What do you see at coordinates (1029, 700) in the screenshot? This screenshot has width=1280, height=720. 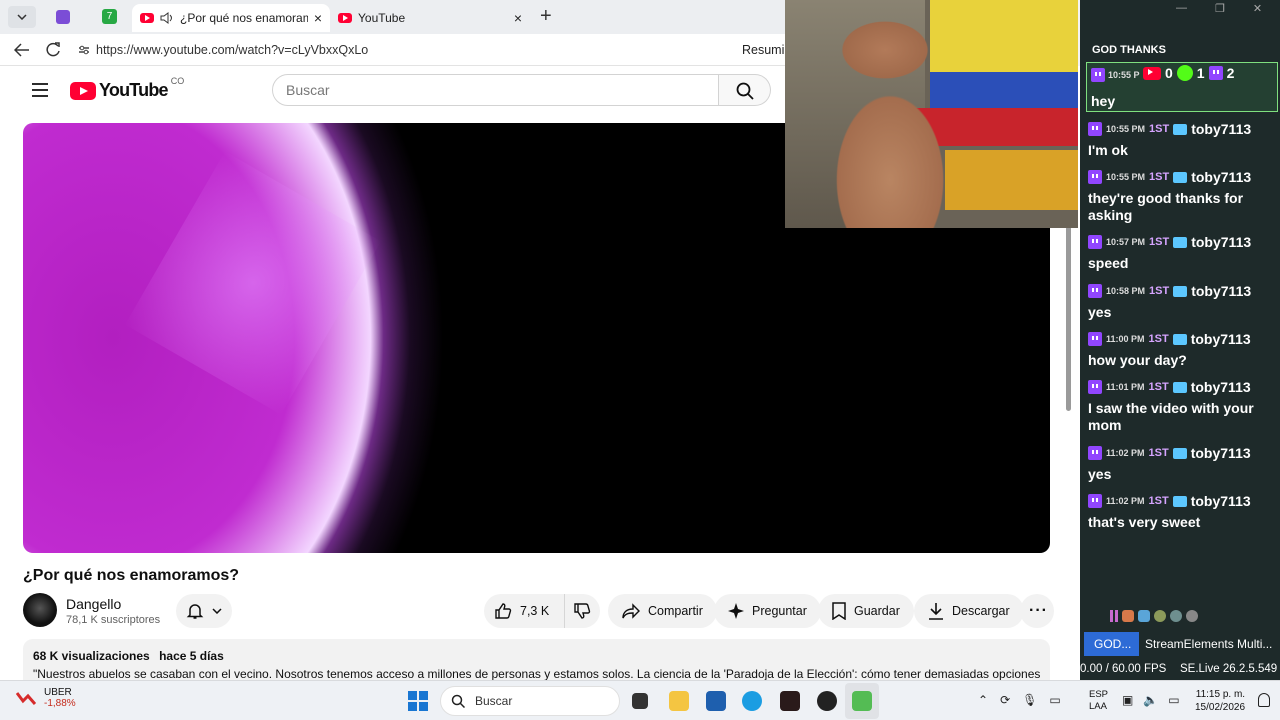 I see `microphone-icon: 🎙` at bounding box center [1029, 700].